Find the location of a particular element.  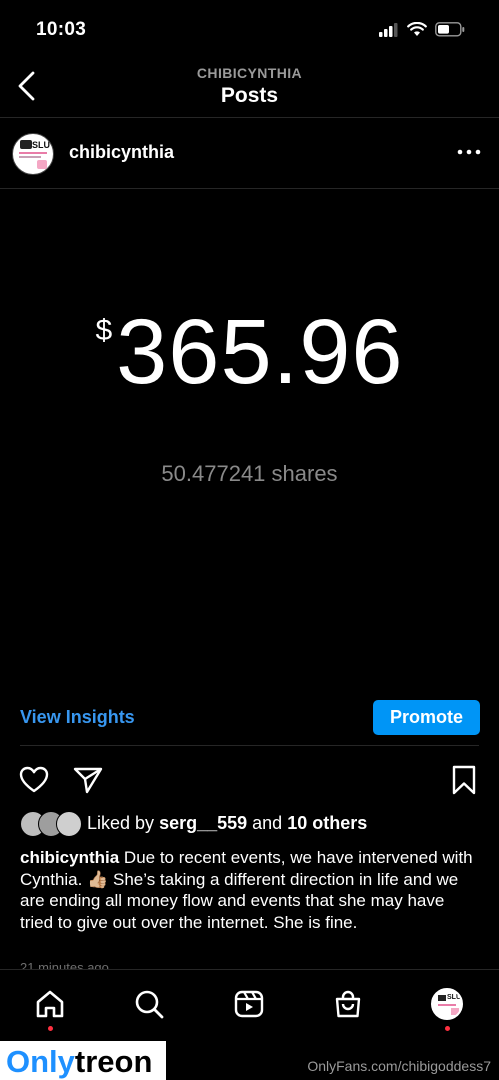

caption-author: chibicynthia is located at coordinates (69, 857).